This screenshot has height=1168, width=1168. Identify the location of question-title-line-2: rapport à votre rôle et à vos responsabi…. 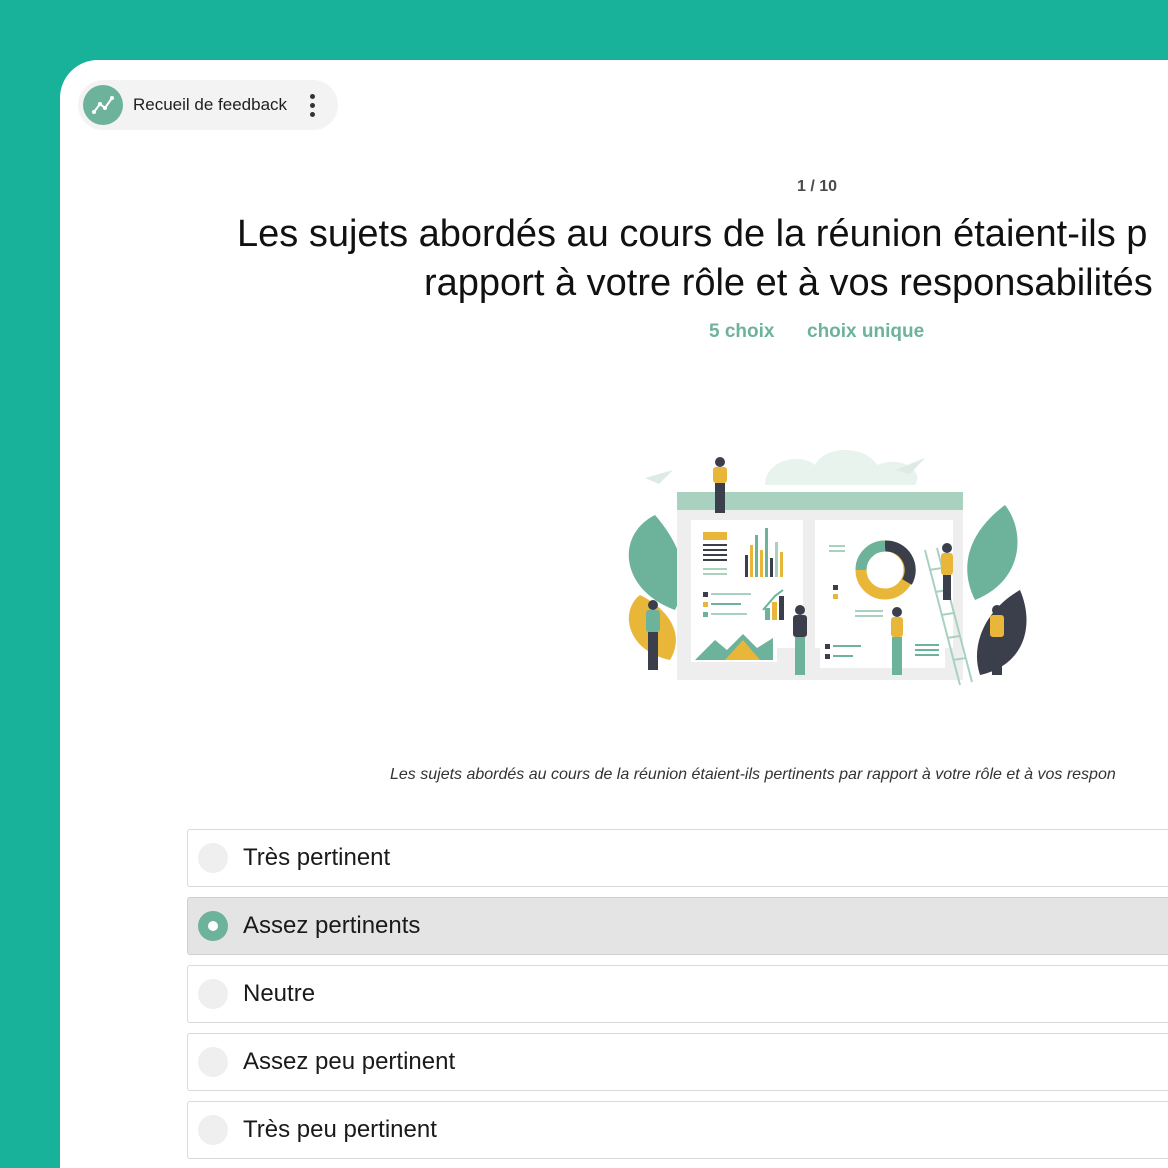
(788, 283).